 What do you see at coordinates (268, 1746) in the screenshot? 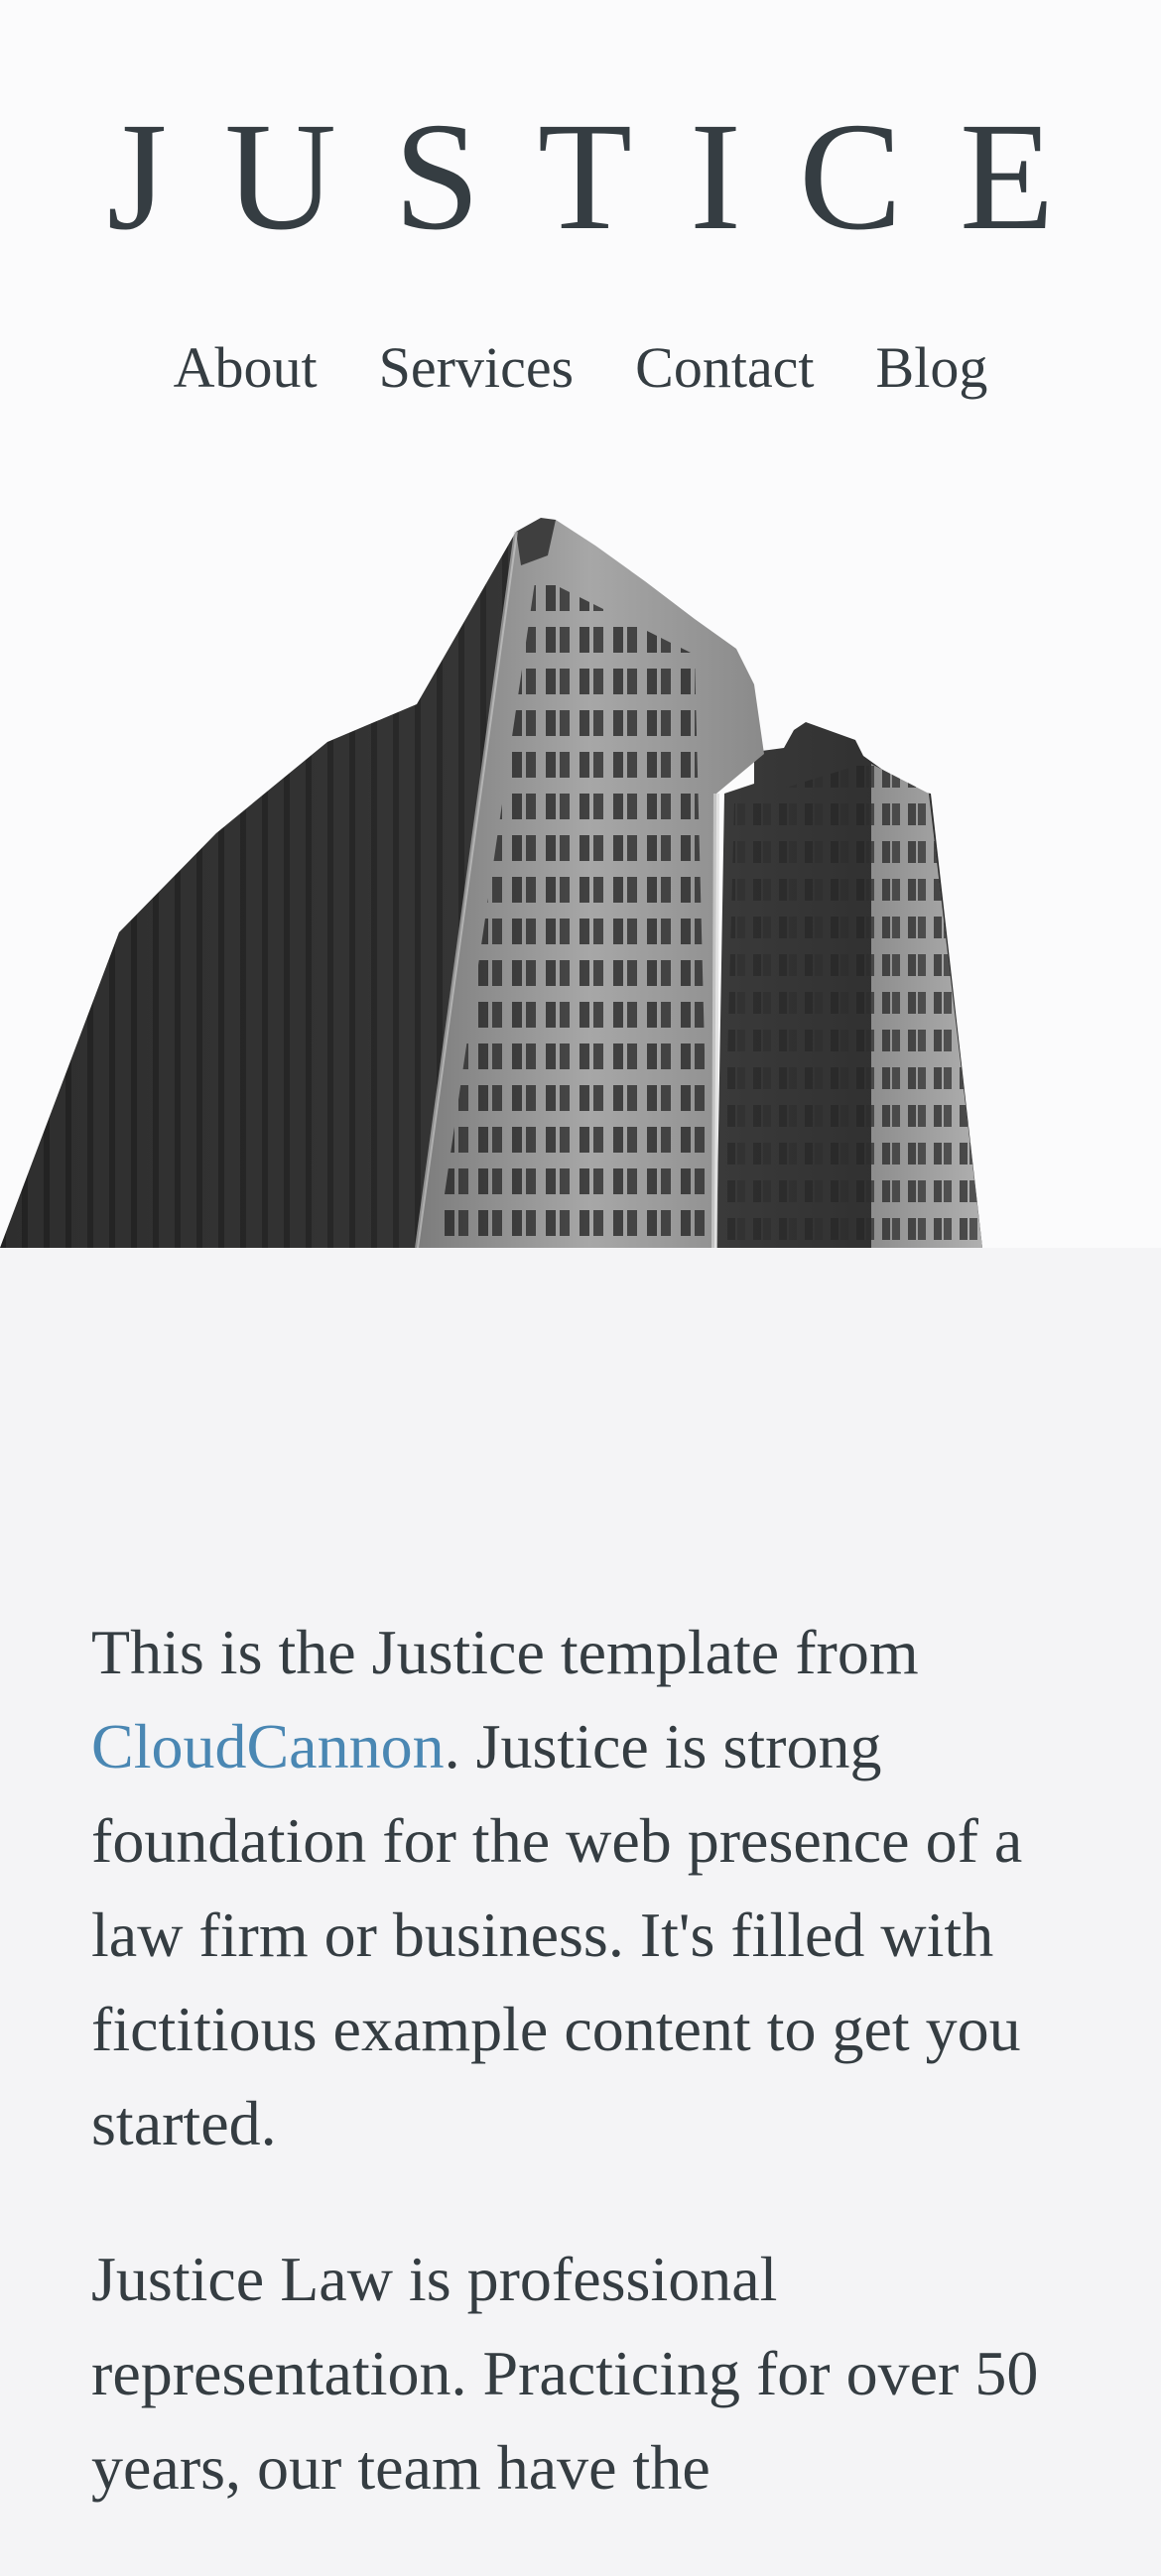
I see `cloudcannon-link: CloudCannon` at bounding box center [268, 1746].